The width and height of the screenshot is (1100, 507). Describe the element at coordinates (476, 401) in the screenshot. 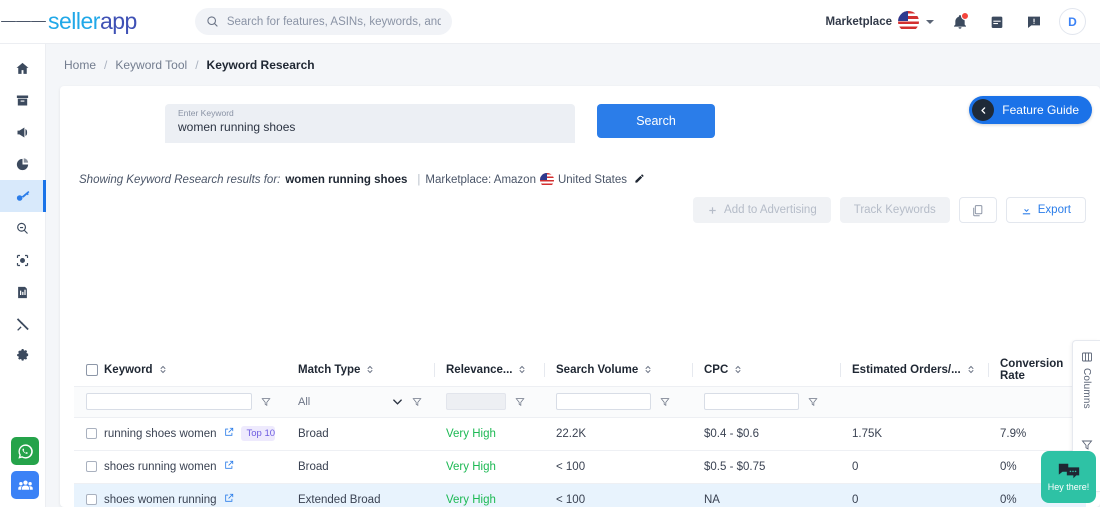

I see `filter-input-relevance` at that location.